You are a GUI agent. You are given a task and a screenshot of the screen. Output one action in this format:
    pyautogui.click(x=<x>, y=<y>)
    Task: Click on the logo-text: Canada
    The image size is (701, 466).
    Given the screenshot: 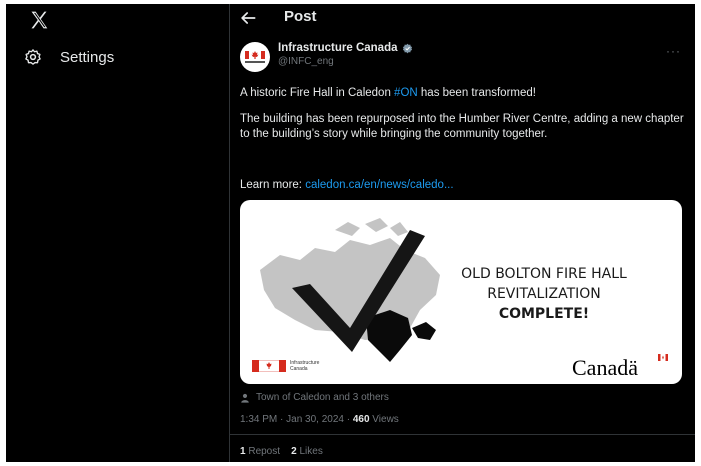 What is the action you would take?
    pyautogui.click(x=299, y=369)
    